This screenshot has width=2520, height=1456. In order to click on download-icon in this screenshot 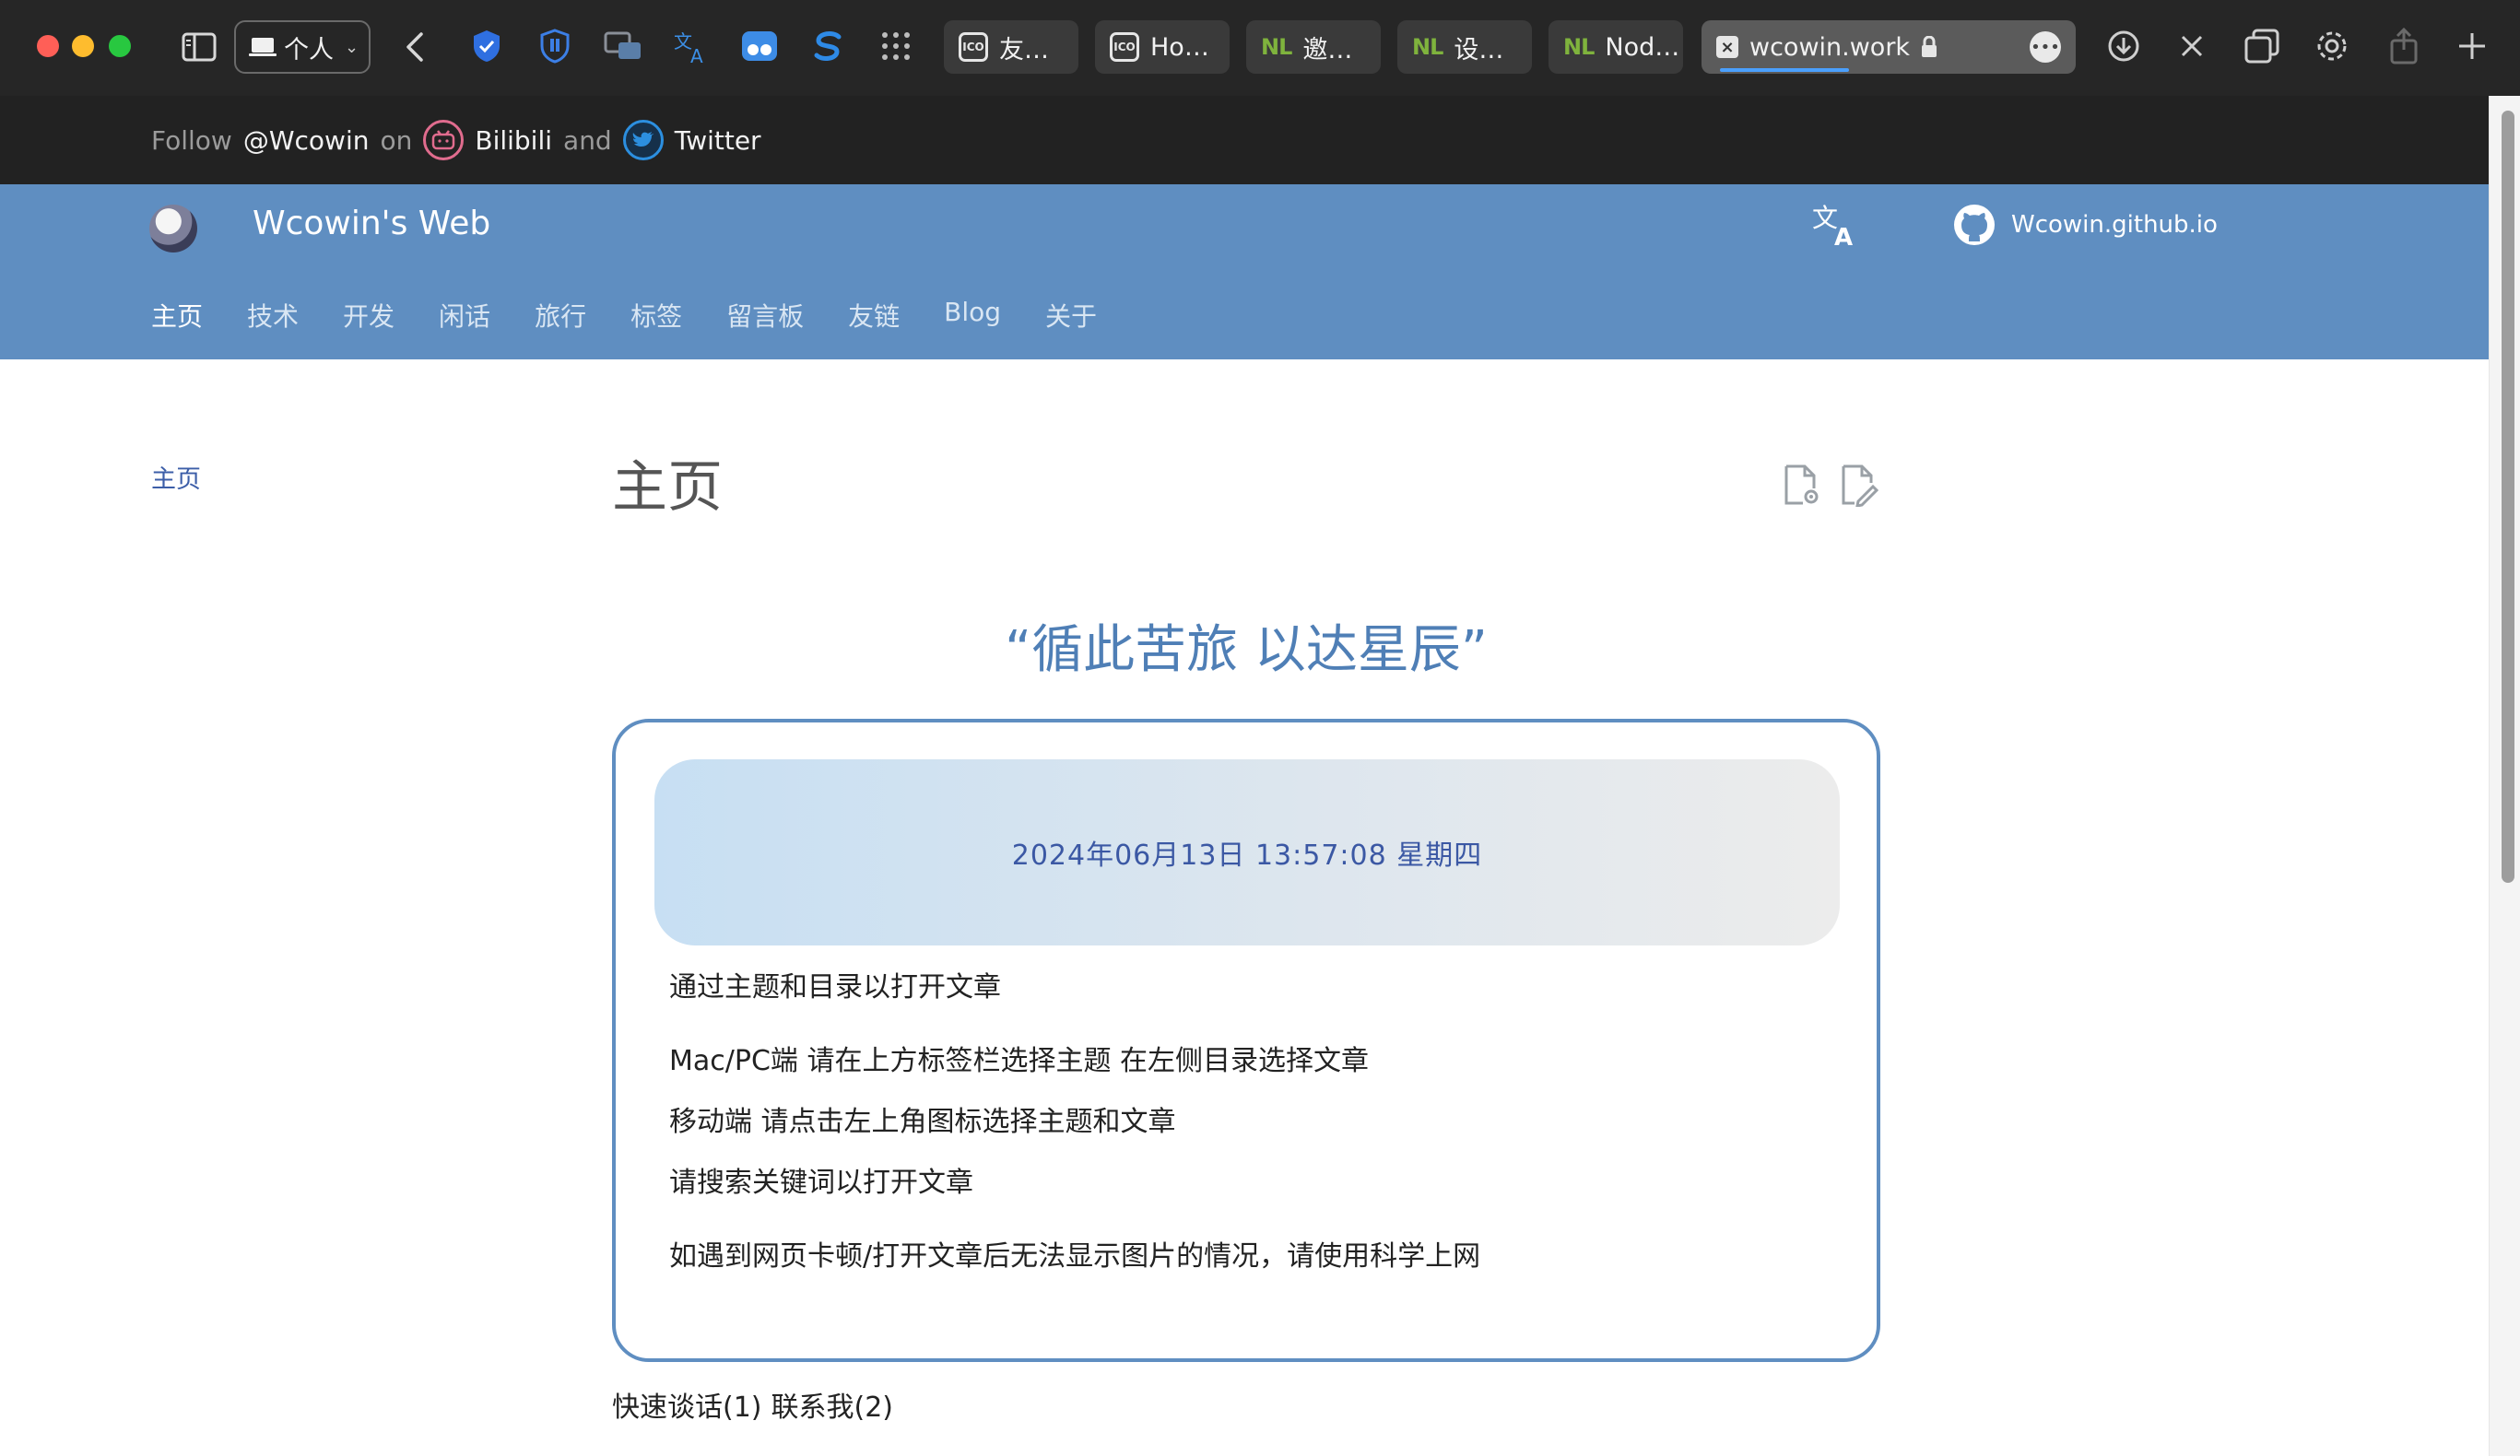, I will do `click(2123, 46)`.